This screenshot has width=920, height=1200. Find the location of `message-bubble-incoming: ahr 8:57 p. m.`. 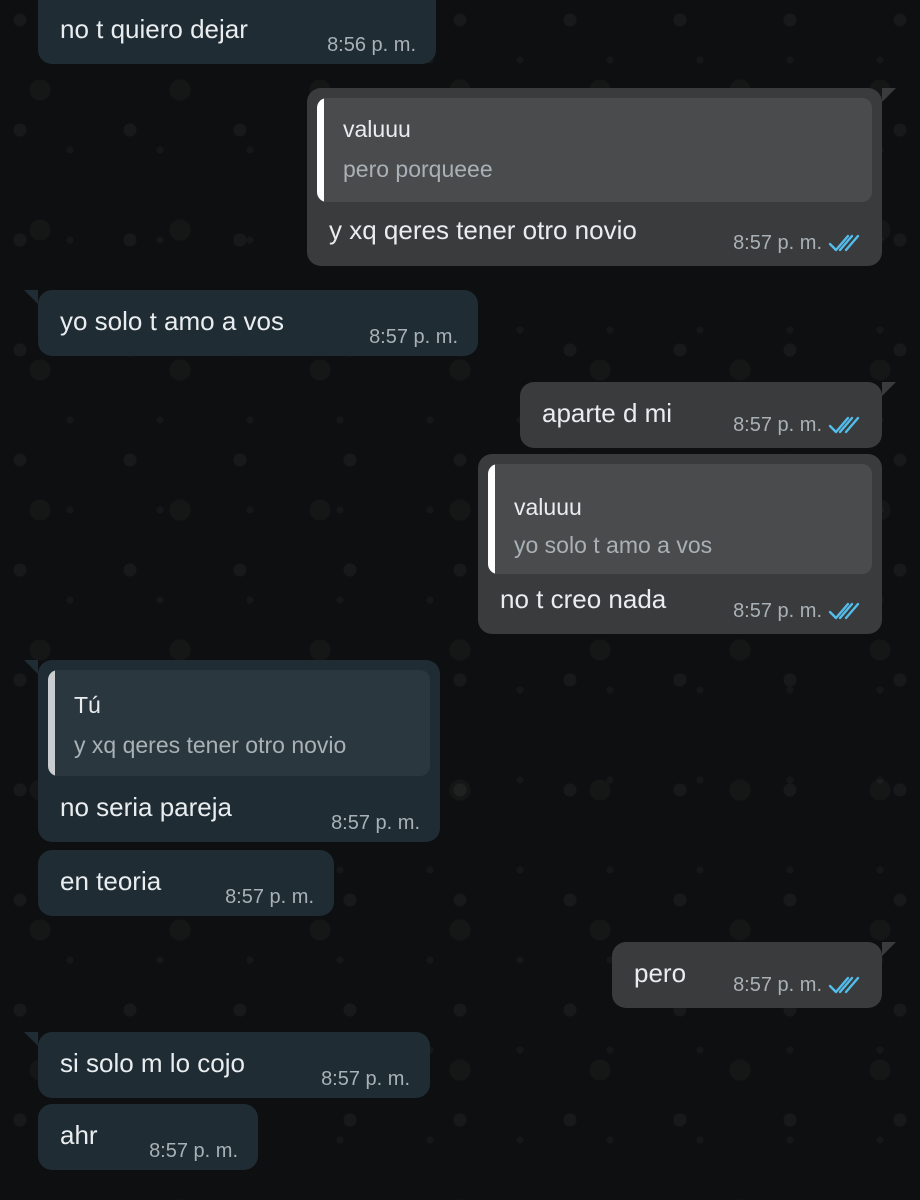

message-bubble-incoming: ahr 8:57 p. m. is located at coordinates (148, 1137).